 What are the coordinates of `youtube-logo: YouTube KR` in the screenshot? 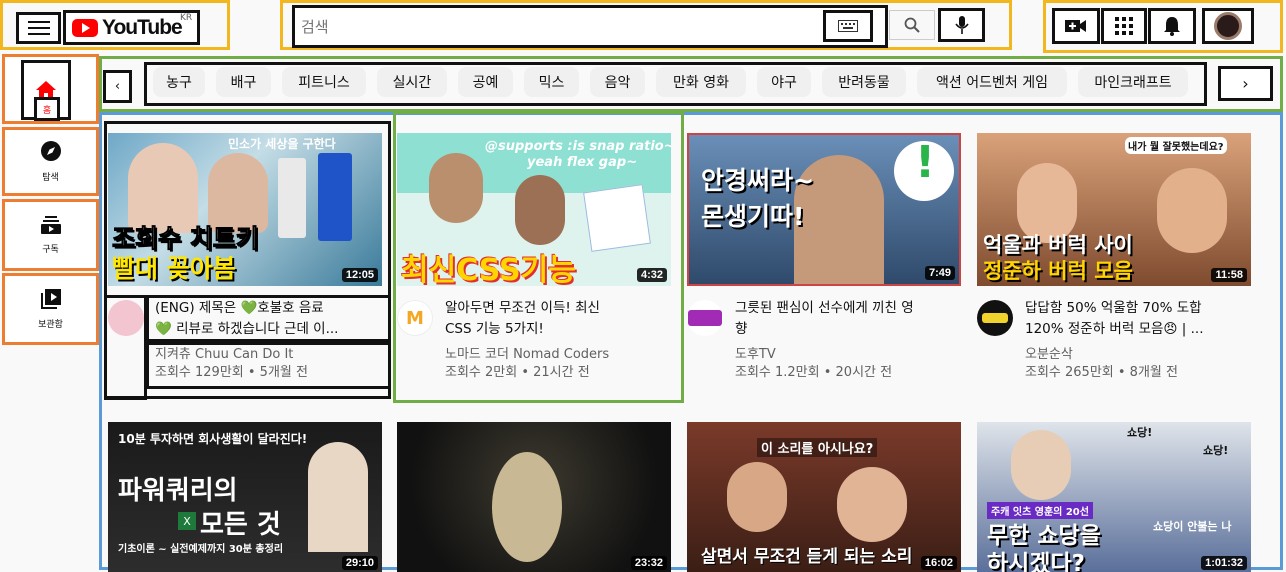 It's located at (131, 27).